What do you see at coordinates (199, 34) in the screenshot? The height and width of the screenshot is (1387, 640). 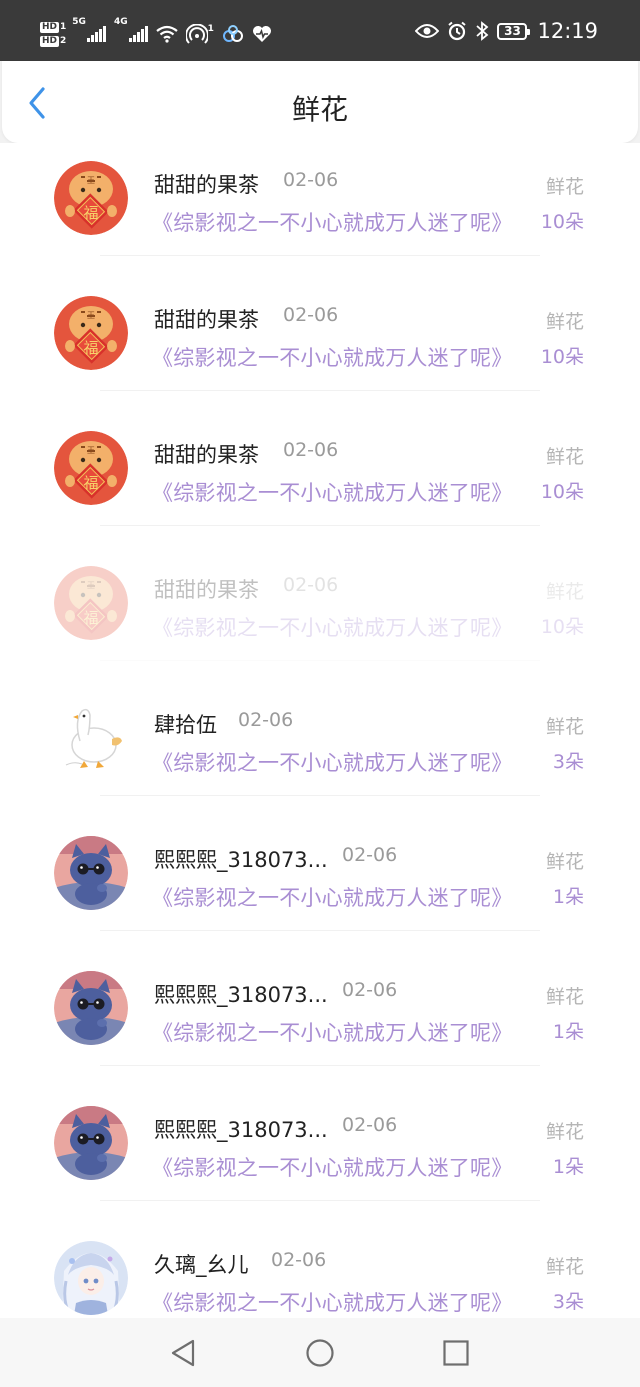 I see `hotspot-icon: 1` at bounding box center [199, 34].